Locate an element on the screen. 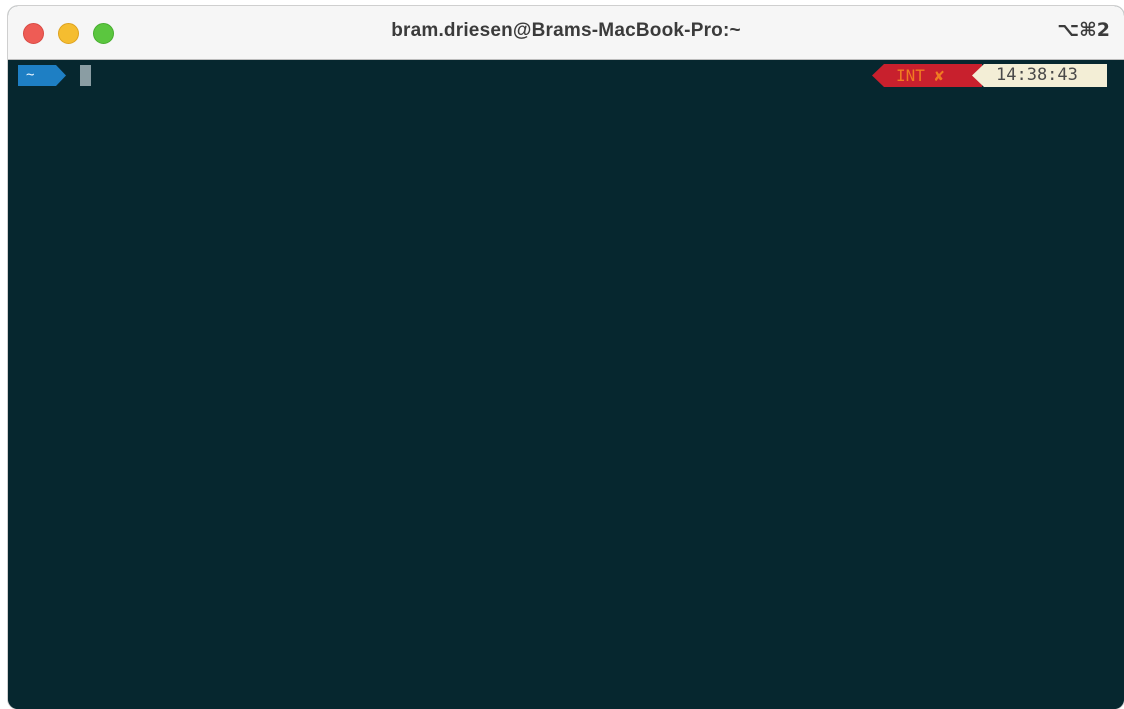 This screenshot has height=709, width=1124. window-shortcut: ⌥⌘2 is located at coordinates (1083, 30).